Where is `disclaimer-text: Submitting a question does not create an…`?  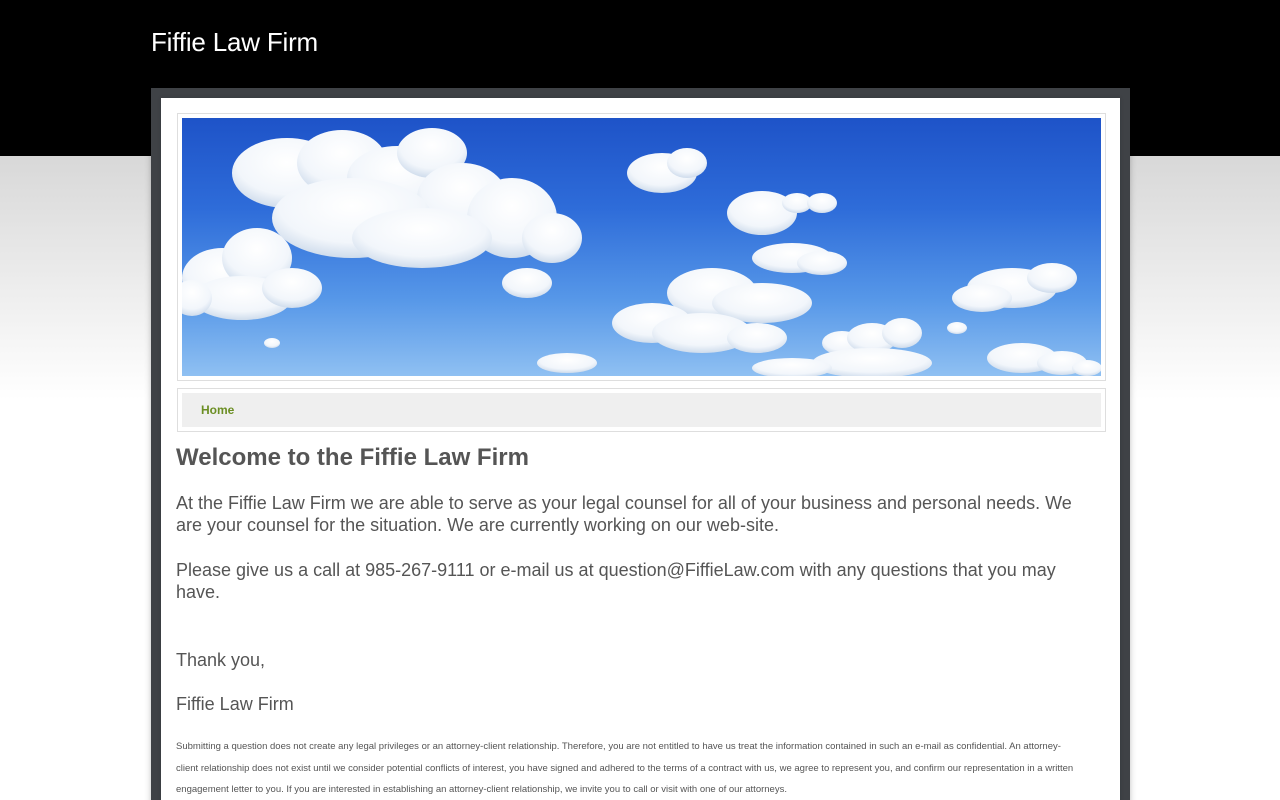 disclaimer-text: Submitting a question does not create an… is located at coordinates (625, 768).